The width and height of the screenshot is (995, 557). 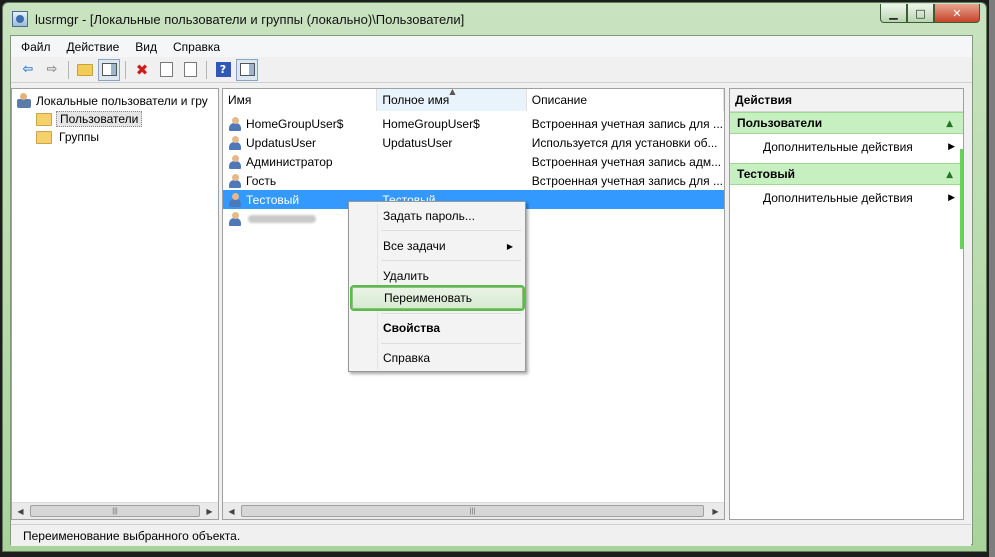 I want to click on menu-item-help: Справка, so click(x=437, y=358).